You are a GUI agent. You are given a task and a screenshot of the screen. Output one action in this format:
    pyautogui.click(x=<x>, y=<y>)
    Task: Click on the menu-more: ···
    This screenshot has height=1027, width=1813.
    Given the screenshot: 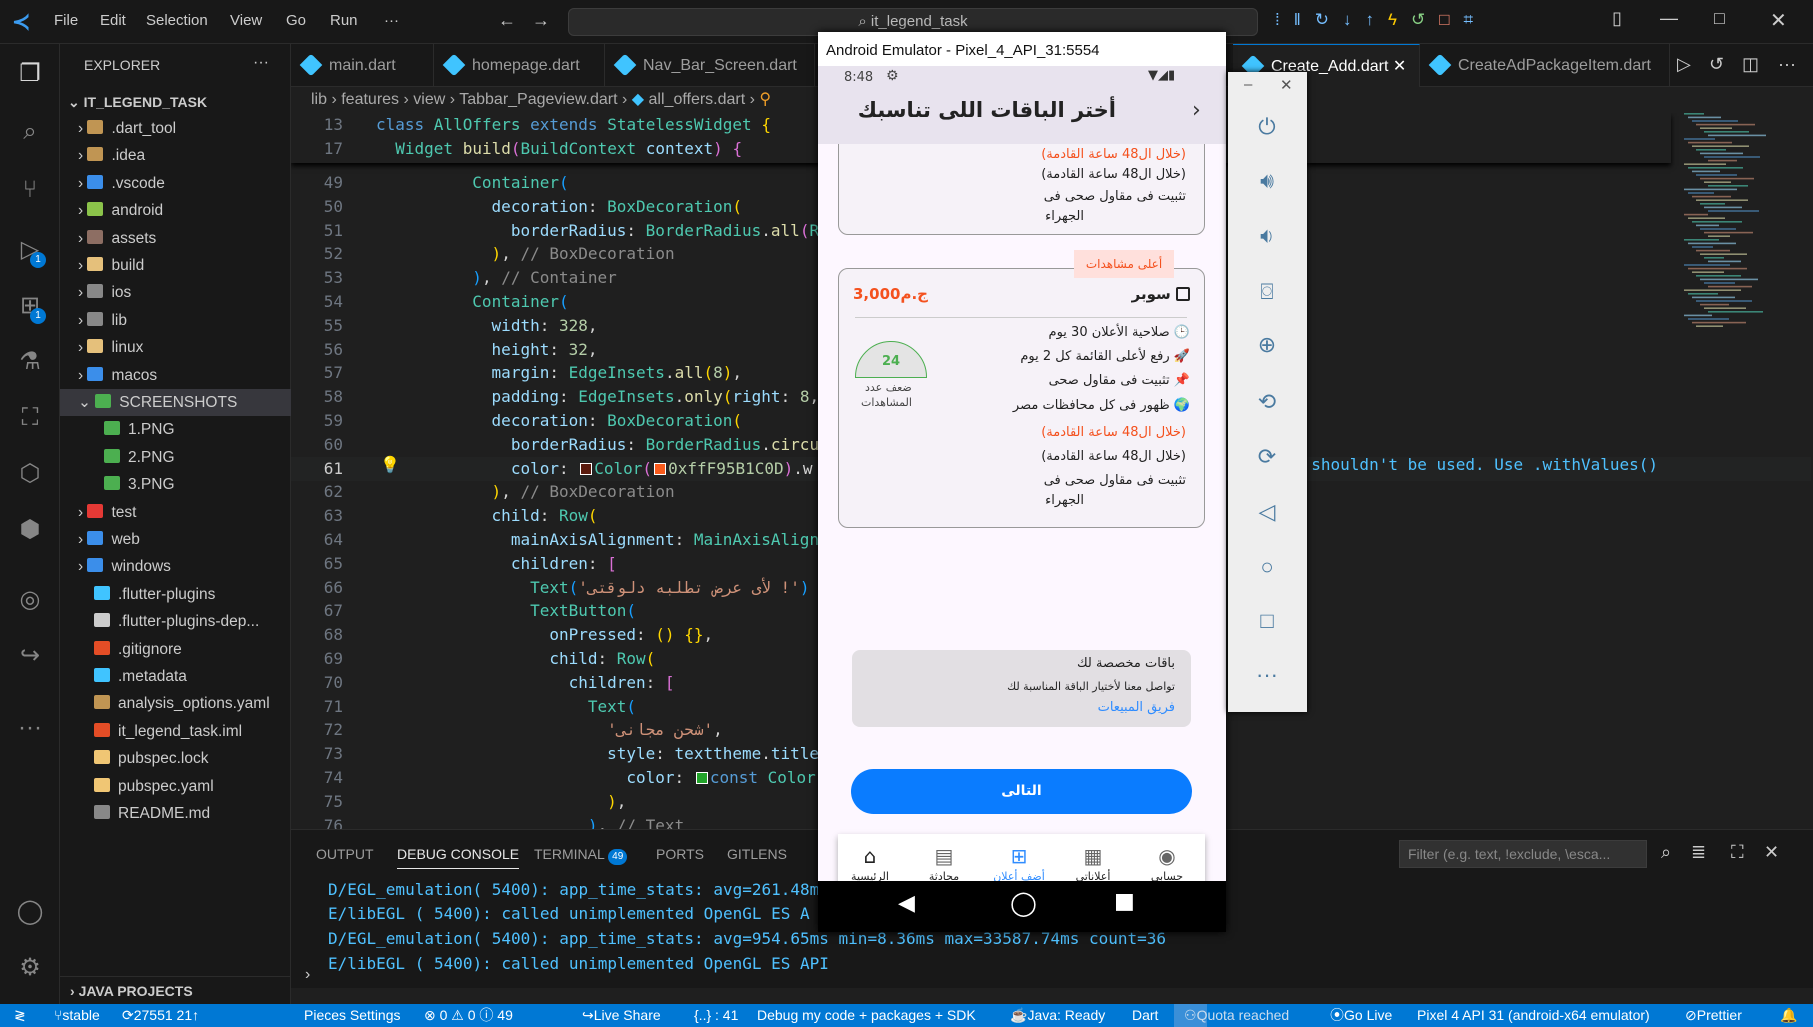 What is the action you would take?
    pyautogui.click(x=391, y=20)
    